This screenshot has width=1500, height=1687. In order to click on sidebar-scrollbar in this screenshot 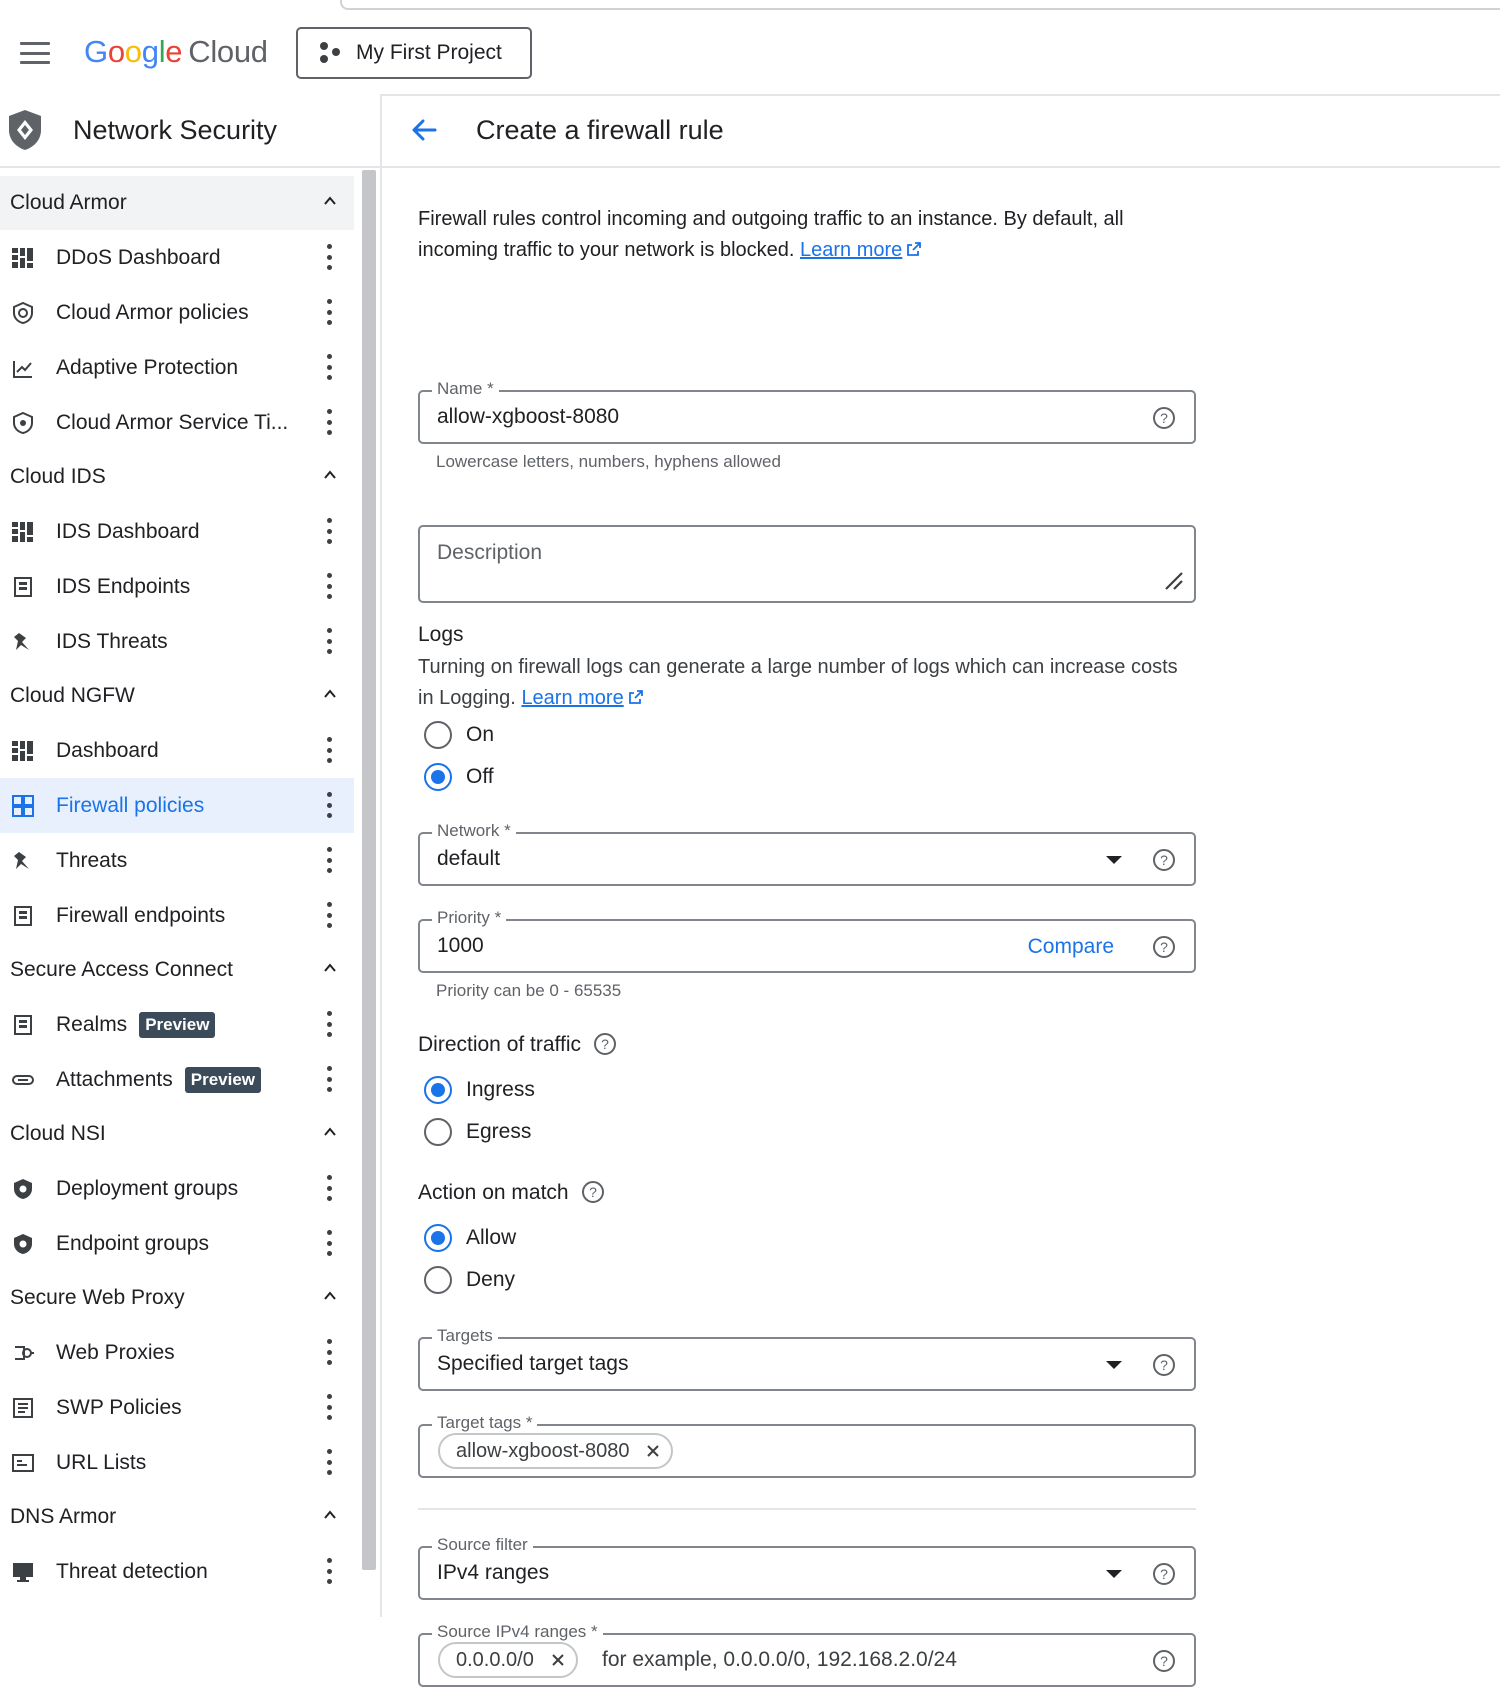, I will do `click(369, 870)`.